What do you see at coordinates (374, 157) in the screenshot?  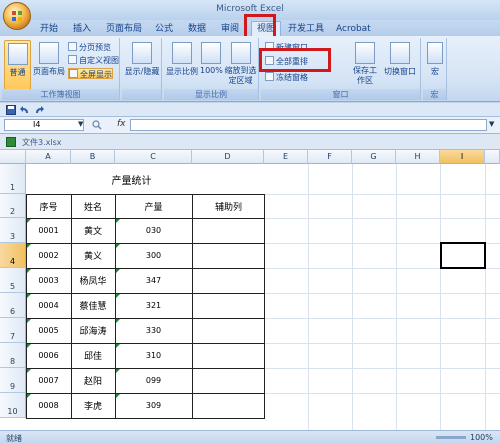 I see `column-header-g: G` at bounding box center [374, 157].